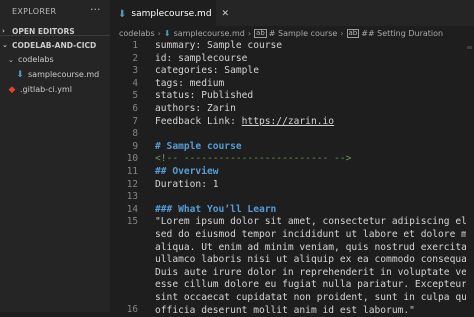 Image resolution: width=474 pixels, height=317 pixels. Describe the element at coordinates (303, 33) in the screenshot. I see `breadcrumb-item-heading: # Sample course` at that location.